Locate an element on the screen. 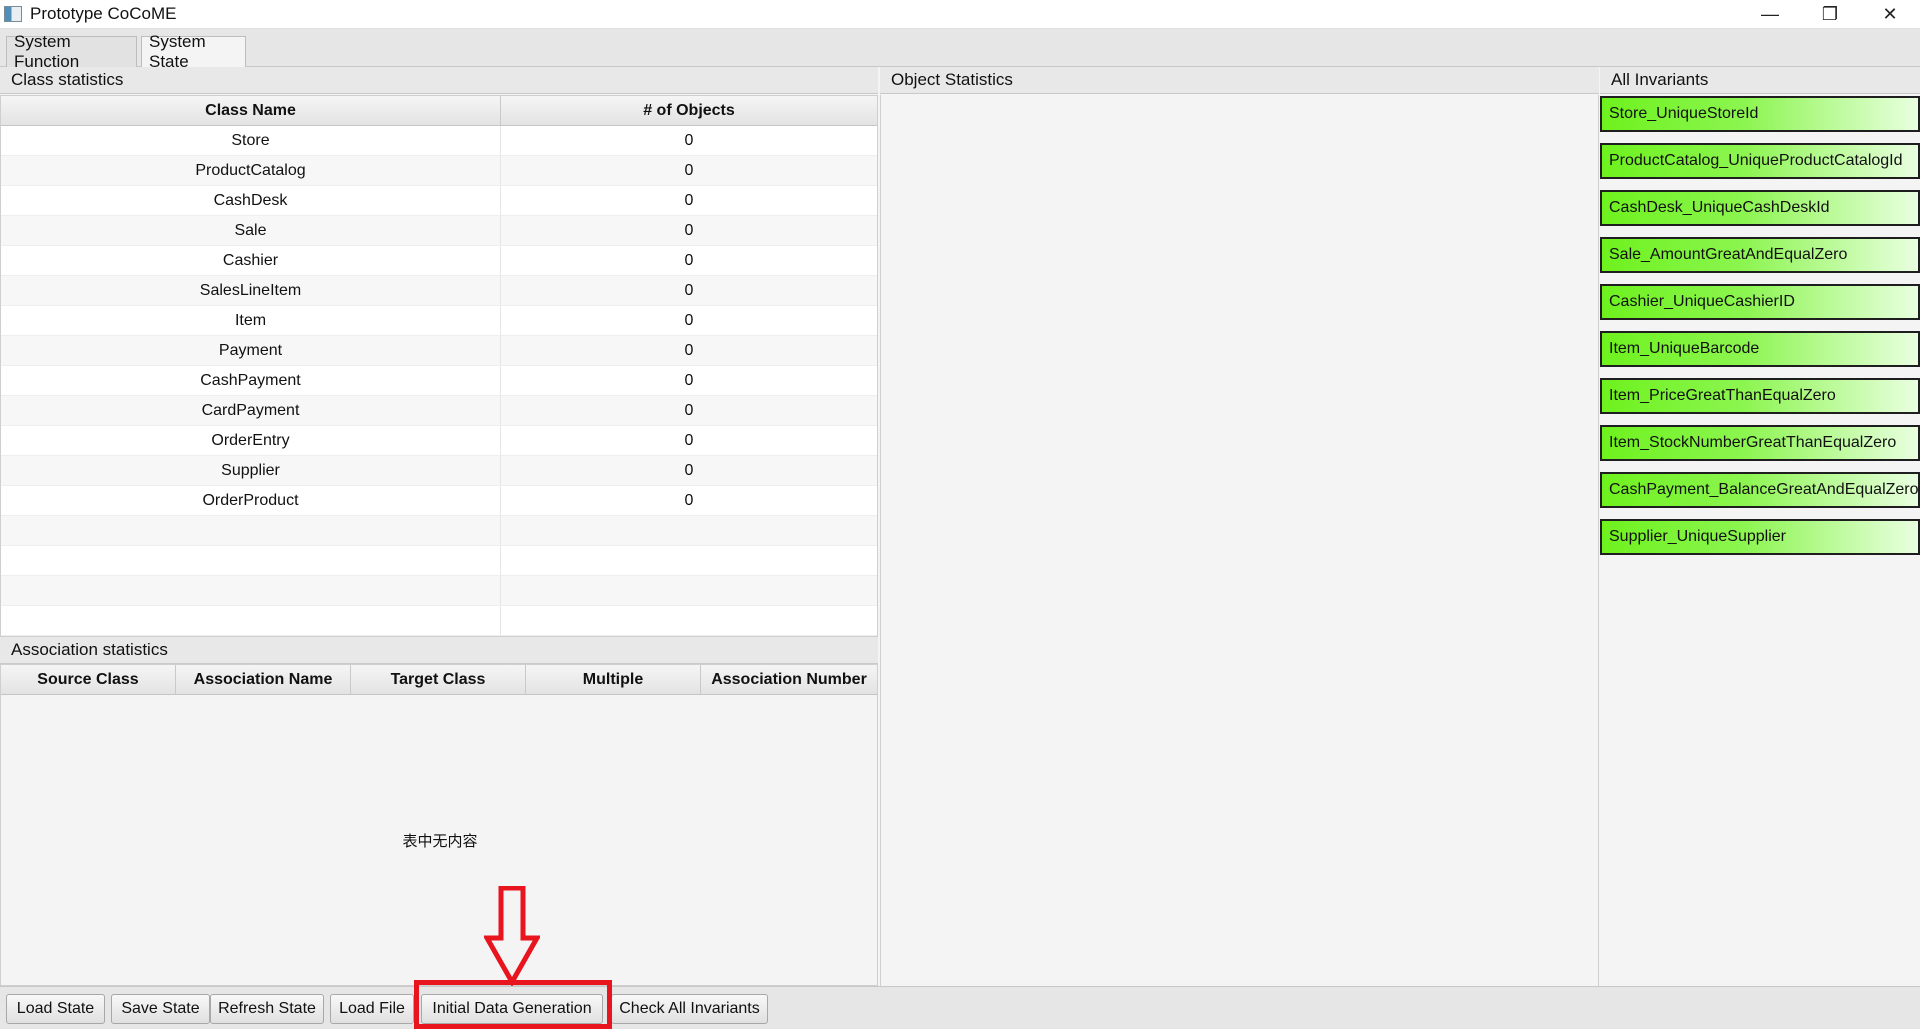  class-name-cell: CashDesk is located at coordinates (251, 200).